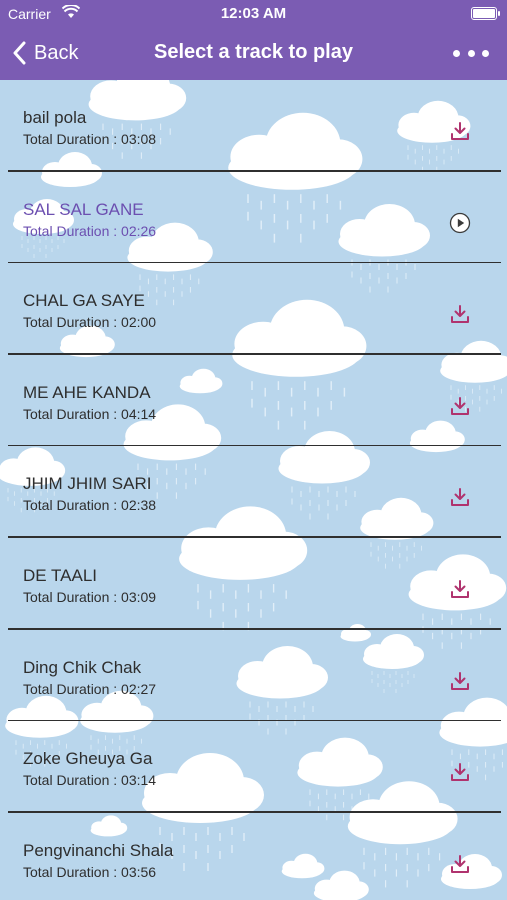  Describe the element at coordinates (87, 484) in the screenshot. I see `track-title: JHIM JHIM SARI` at that location.